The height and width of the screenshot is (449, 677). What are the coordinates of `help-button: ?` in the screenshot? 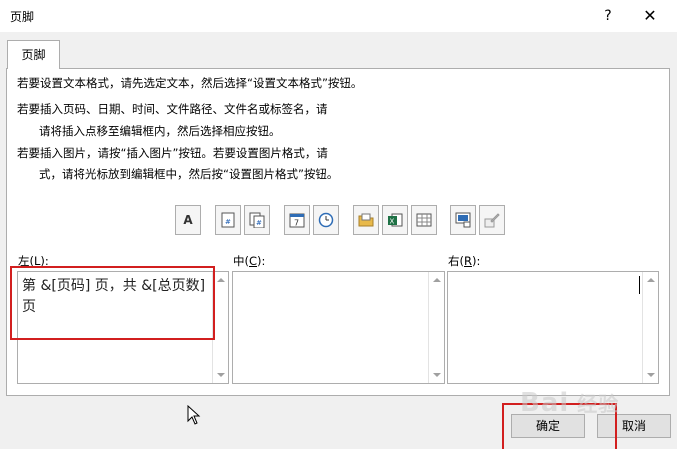 It's located at (608, 16).